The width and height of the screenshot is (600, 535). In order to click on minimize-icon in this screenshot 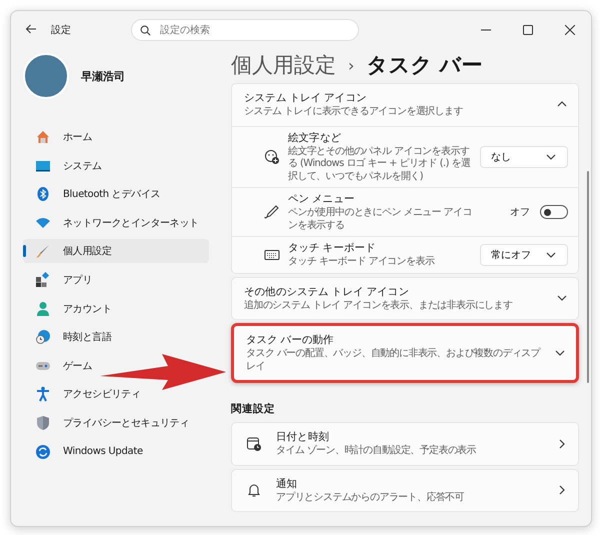, I will do `click(486, 30)`.